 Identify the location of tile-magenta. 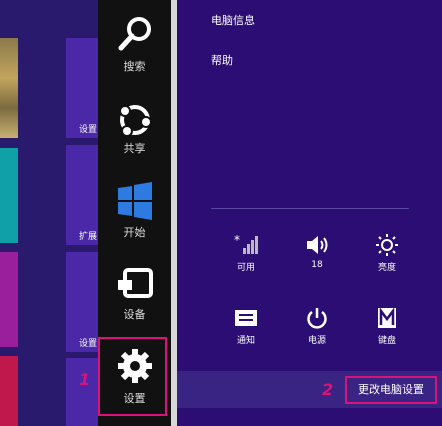
(9, 299).